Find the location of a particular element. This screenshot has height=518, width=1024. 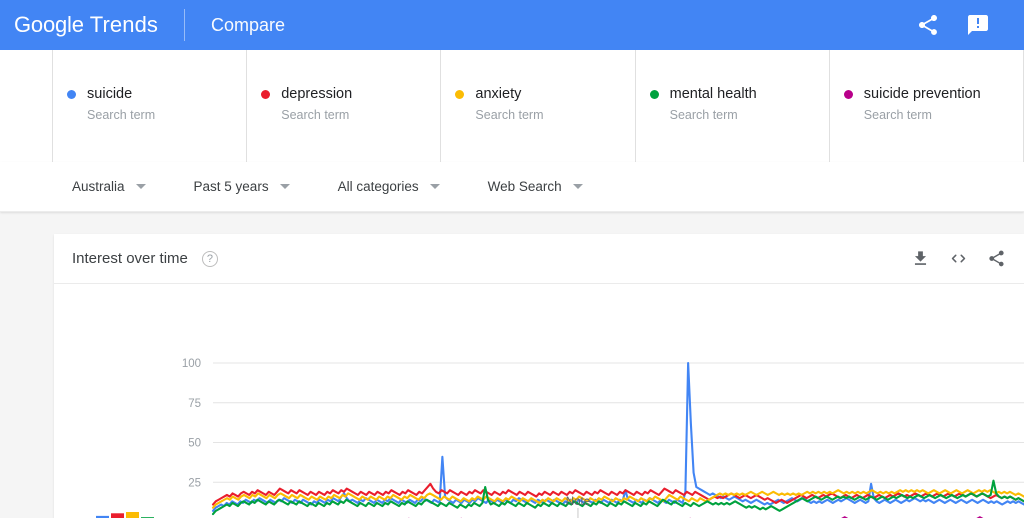

term-card-suicide-prevention: suicide prevention Search term is located at coordinates (926, 106).